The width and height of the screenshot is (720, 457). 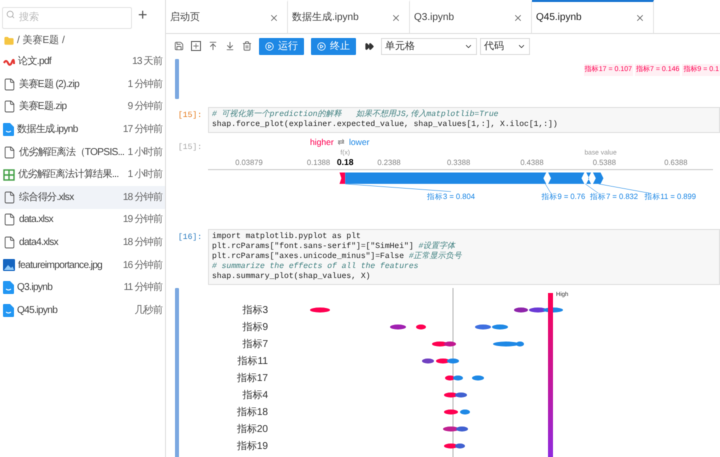 What do you see at coordinates (334, 247) in the screenshot?
I see `code-line: plt.rcParams["font.sans-serif"]=["SimHei"] #设置字体` at bounding box center [334, 247].